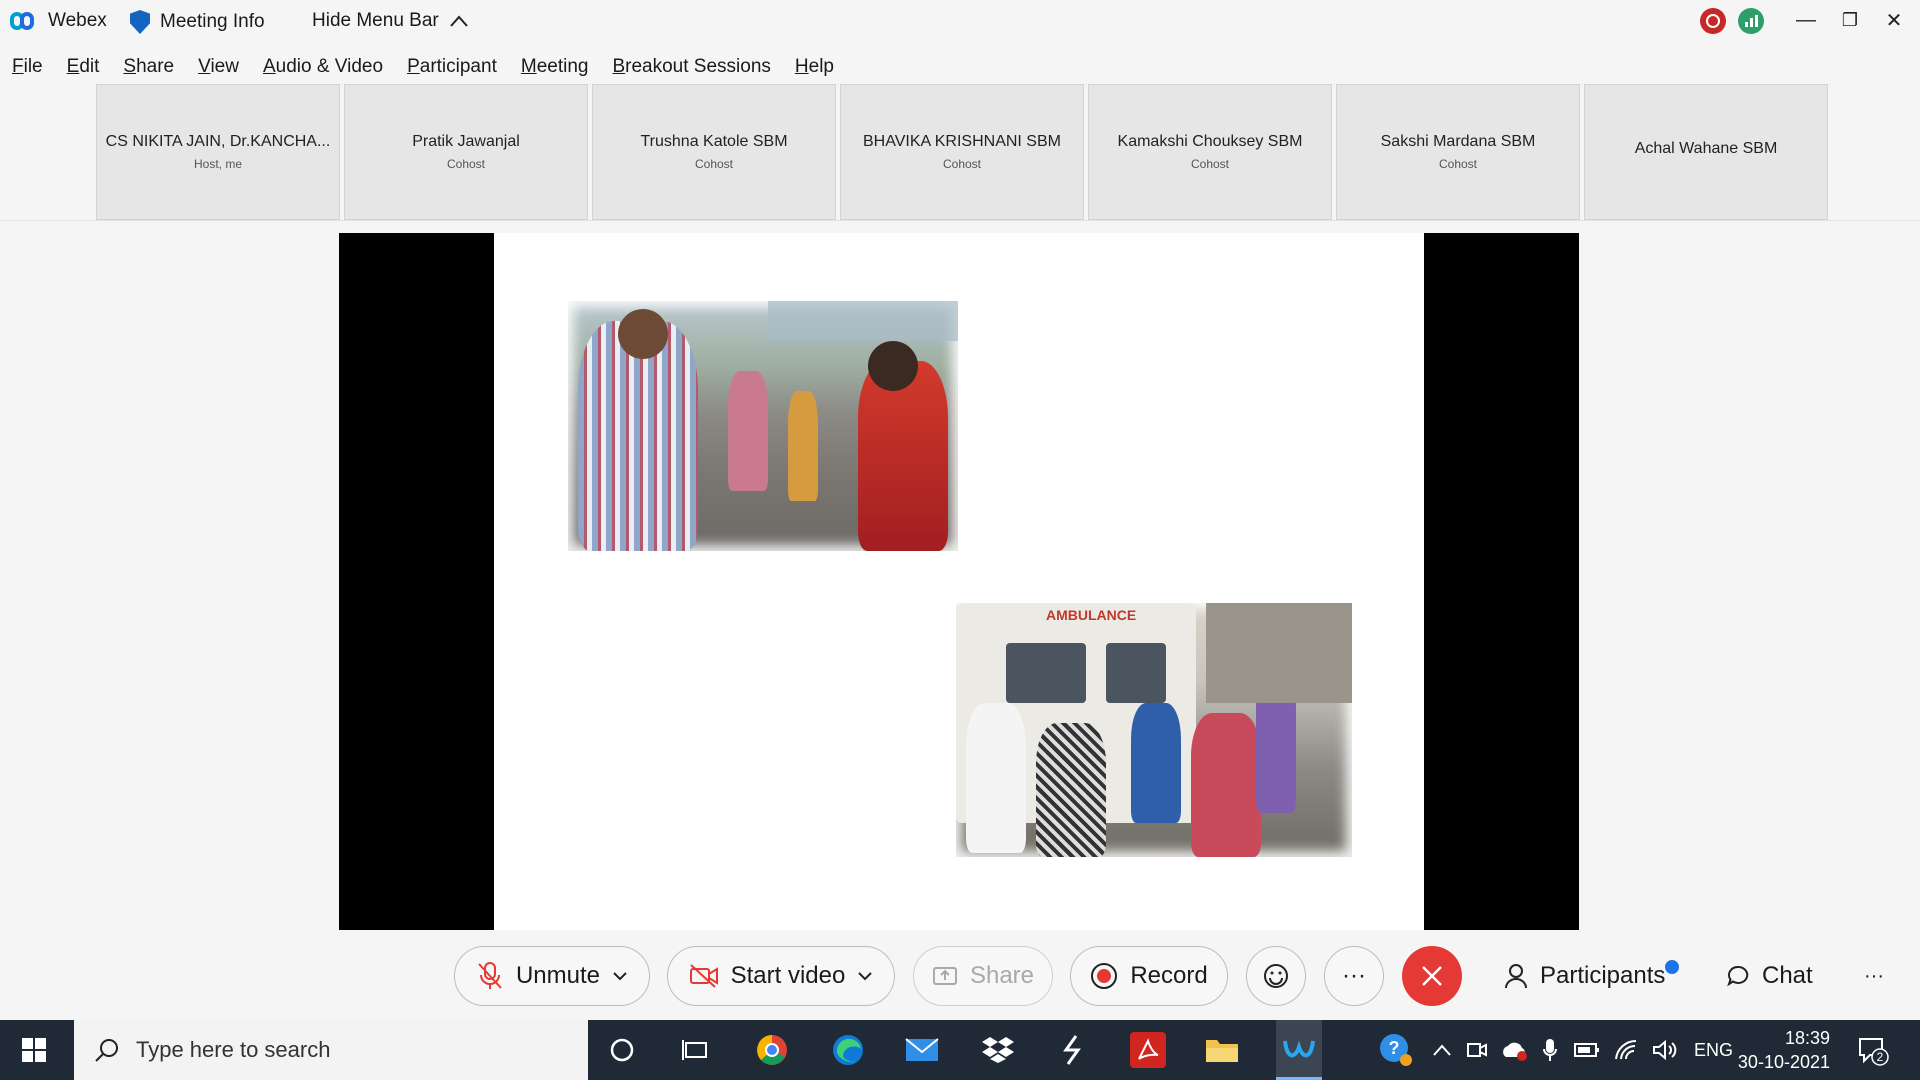 Image resolution: width=1920 pixels, height=1080 pixels. I want to click on participant-tile: CS NIKITA JAIN, Dr.KANCHA... Host, me, so click(218, 152).